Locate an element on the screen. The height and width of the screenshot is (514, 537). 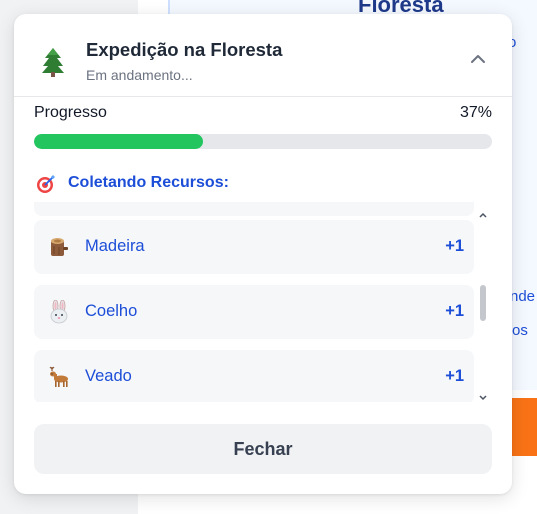
rabbit-icon is located at coordinates (59, 311).